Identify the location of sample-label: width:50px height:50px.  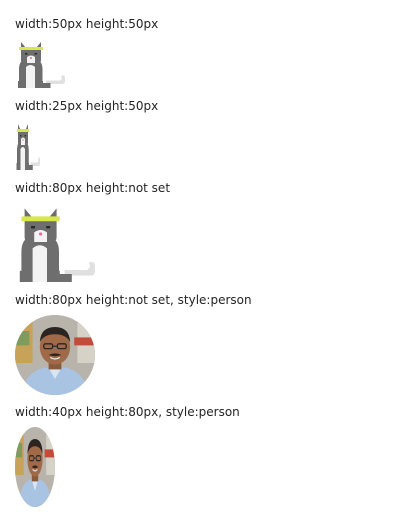
(87, 24).